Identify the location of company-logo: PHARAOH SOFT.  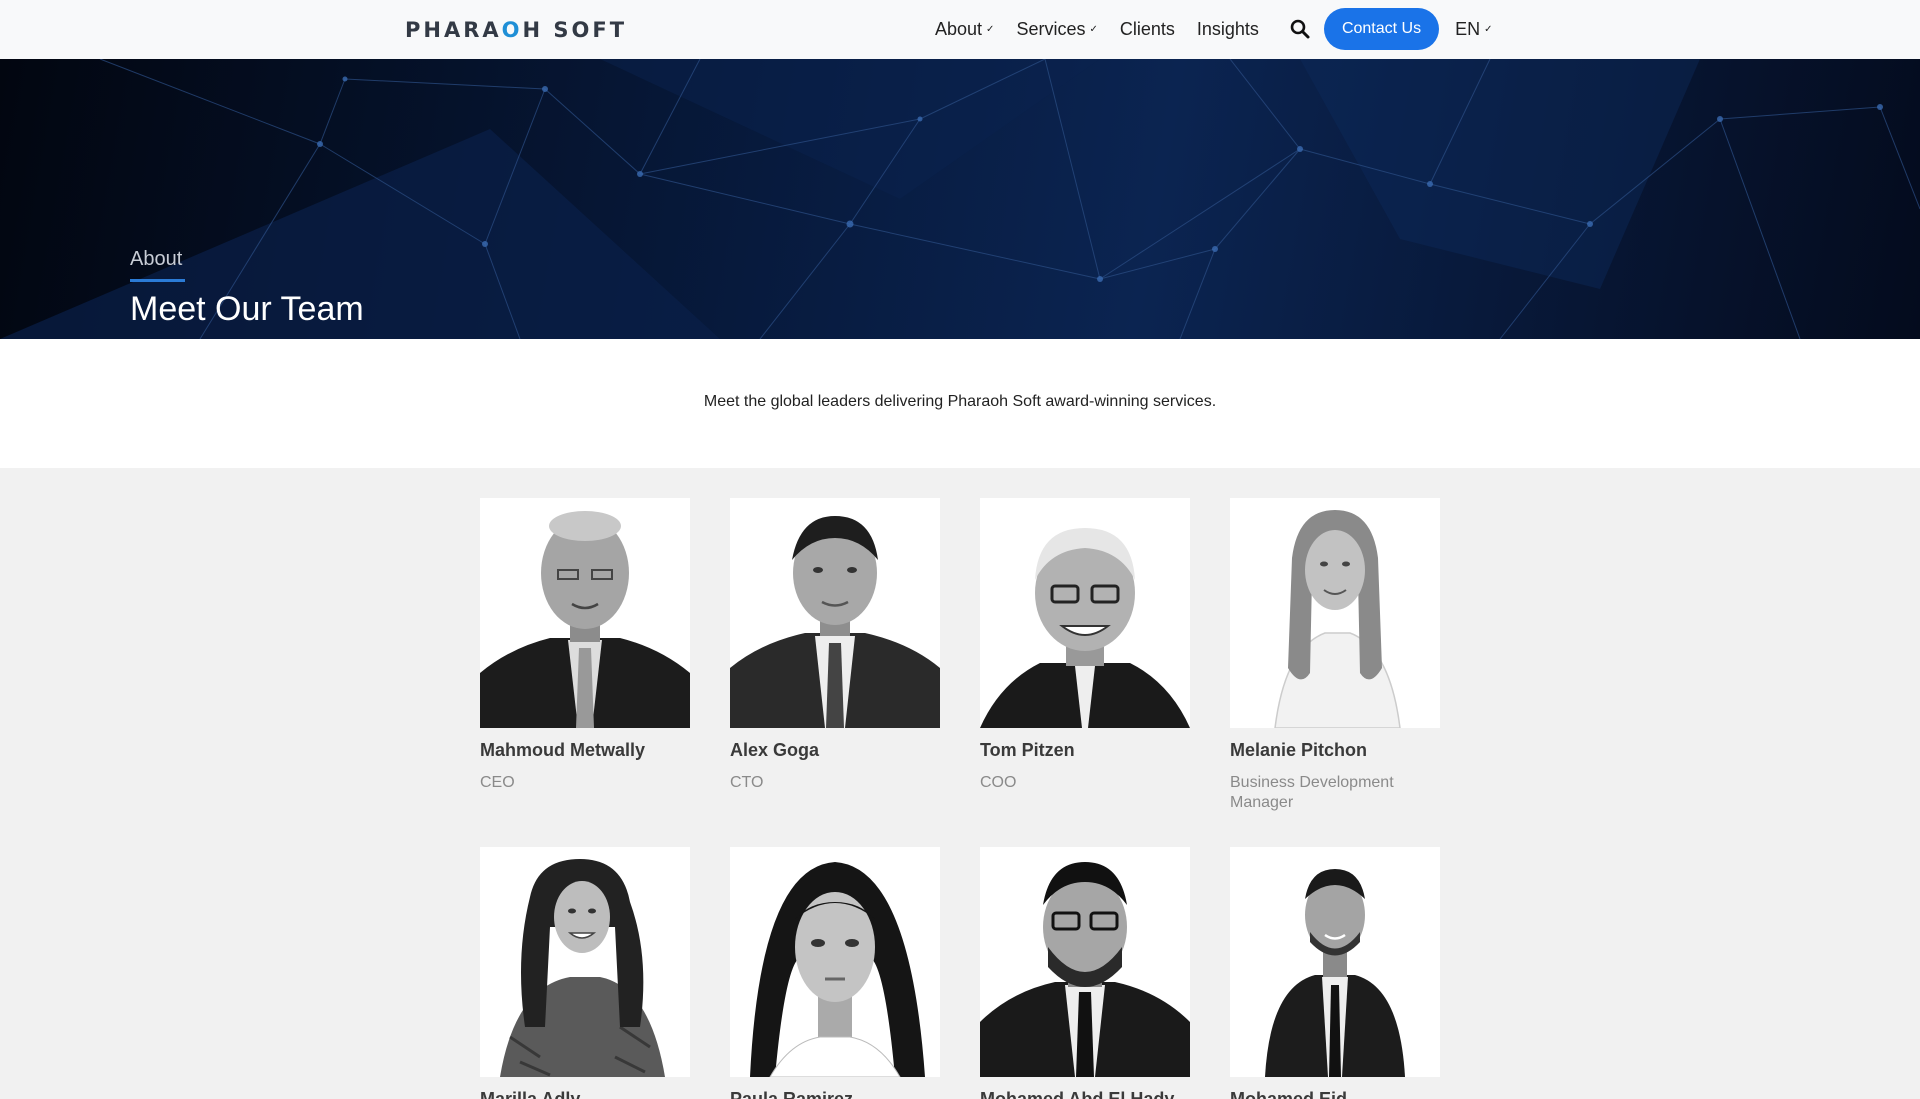
(516, 30).